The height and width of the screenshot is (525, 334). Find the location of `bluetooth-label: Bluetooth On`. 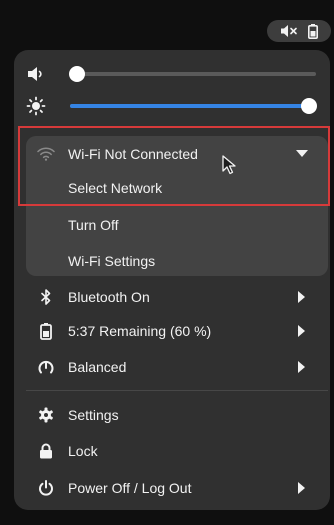

bluetooth-label: Bluetooth On is located at coordinates (109, 297).